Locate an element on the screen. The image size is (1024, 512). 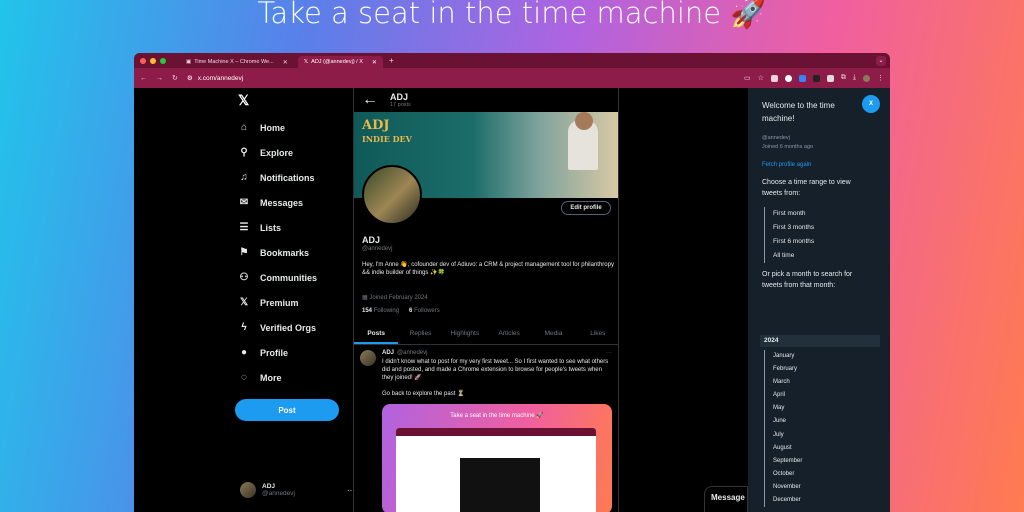
tweet-handle: @annedevj is located at coordinates (412, 353).